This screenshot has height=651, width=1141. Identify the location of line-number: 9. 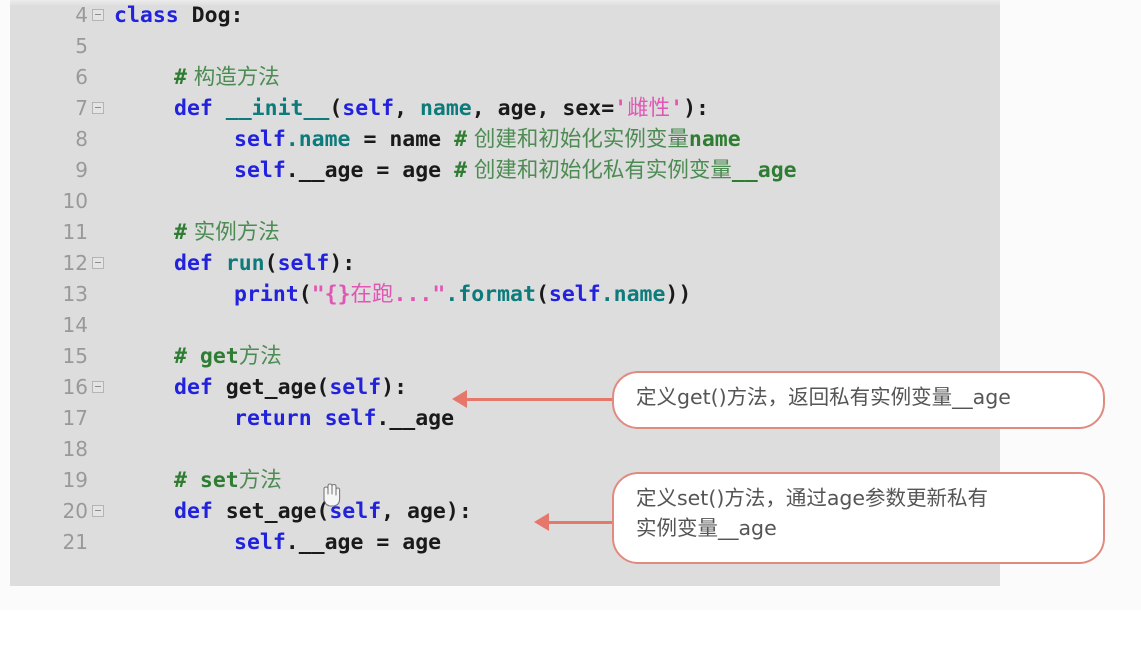
(81, 170).